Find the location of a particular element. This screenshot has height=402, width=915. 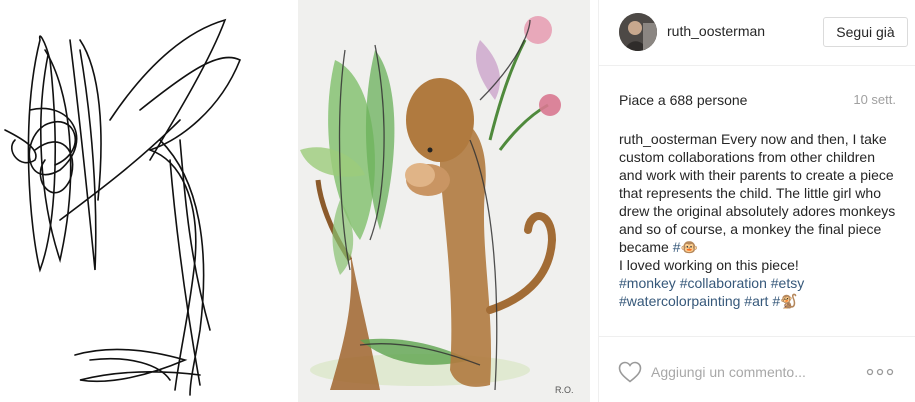

likes-row: Piace a 688 persone 10 sett. is located at coordinates (757, 101).